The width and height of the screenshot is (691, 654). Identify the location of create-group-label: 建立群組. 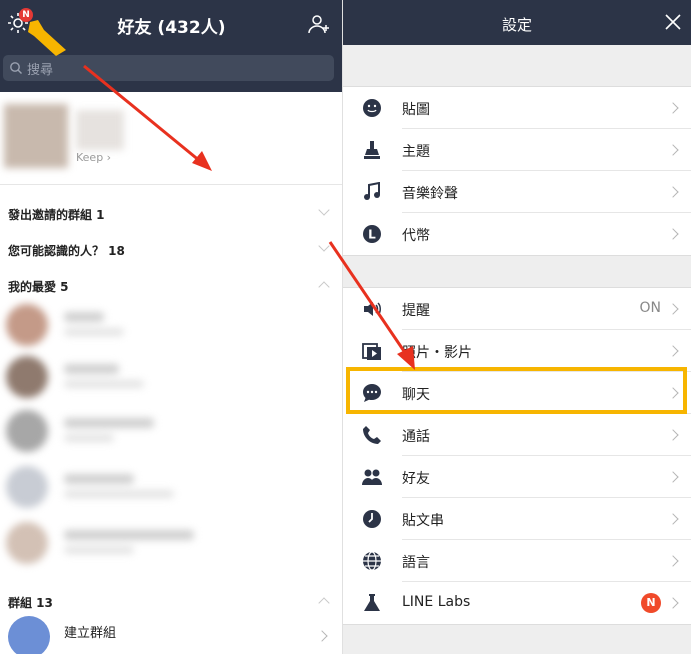
(90, 631).